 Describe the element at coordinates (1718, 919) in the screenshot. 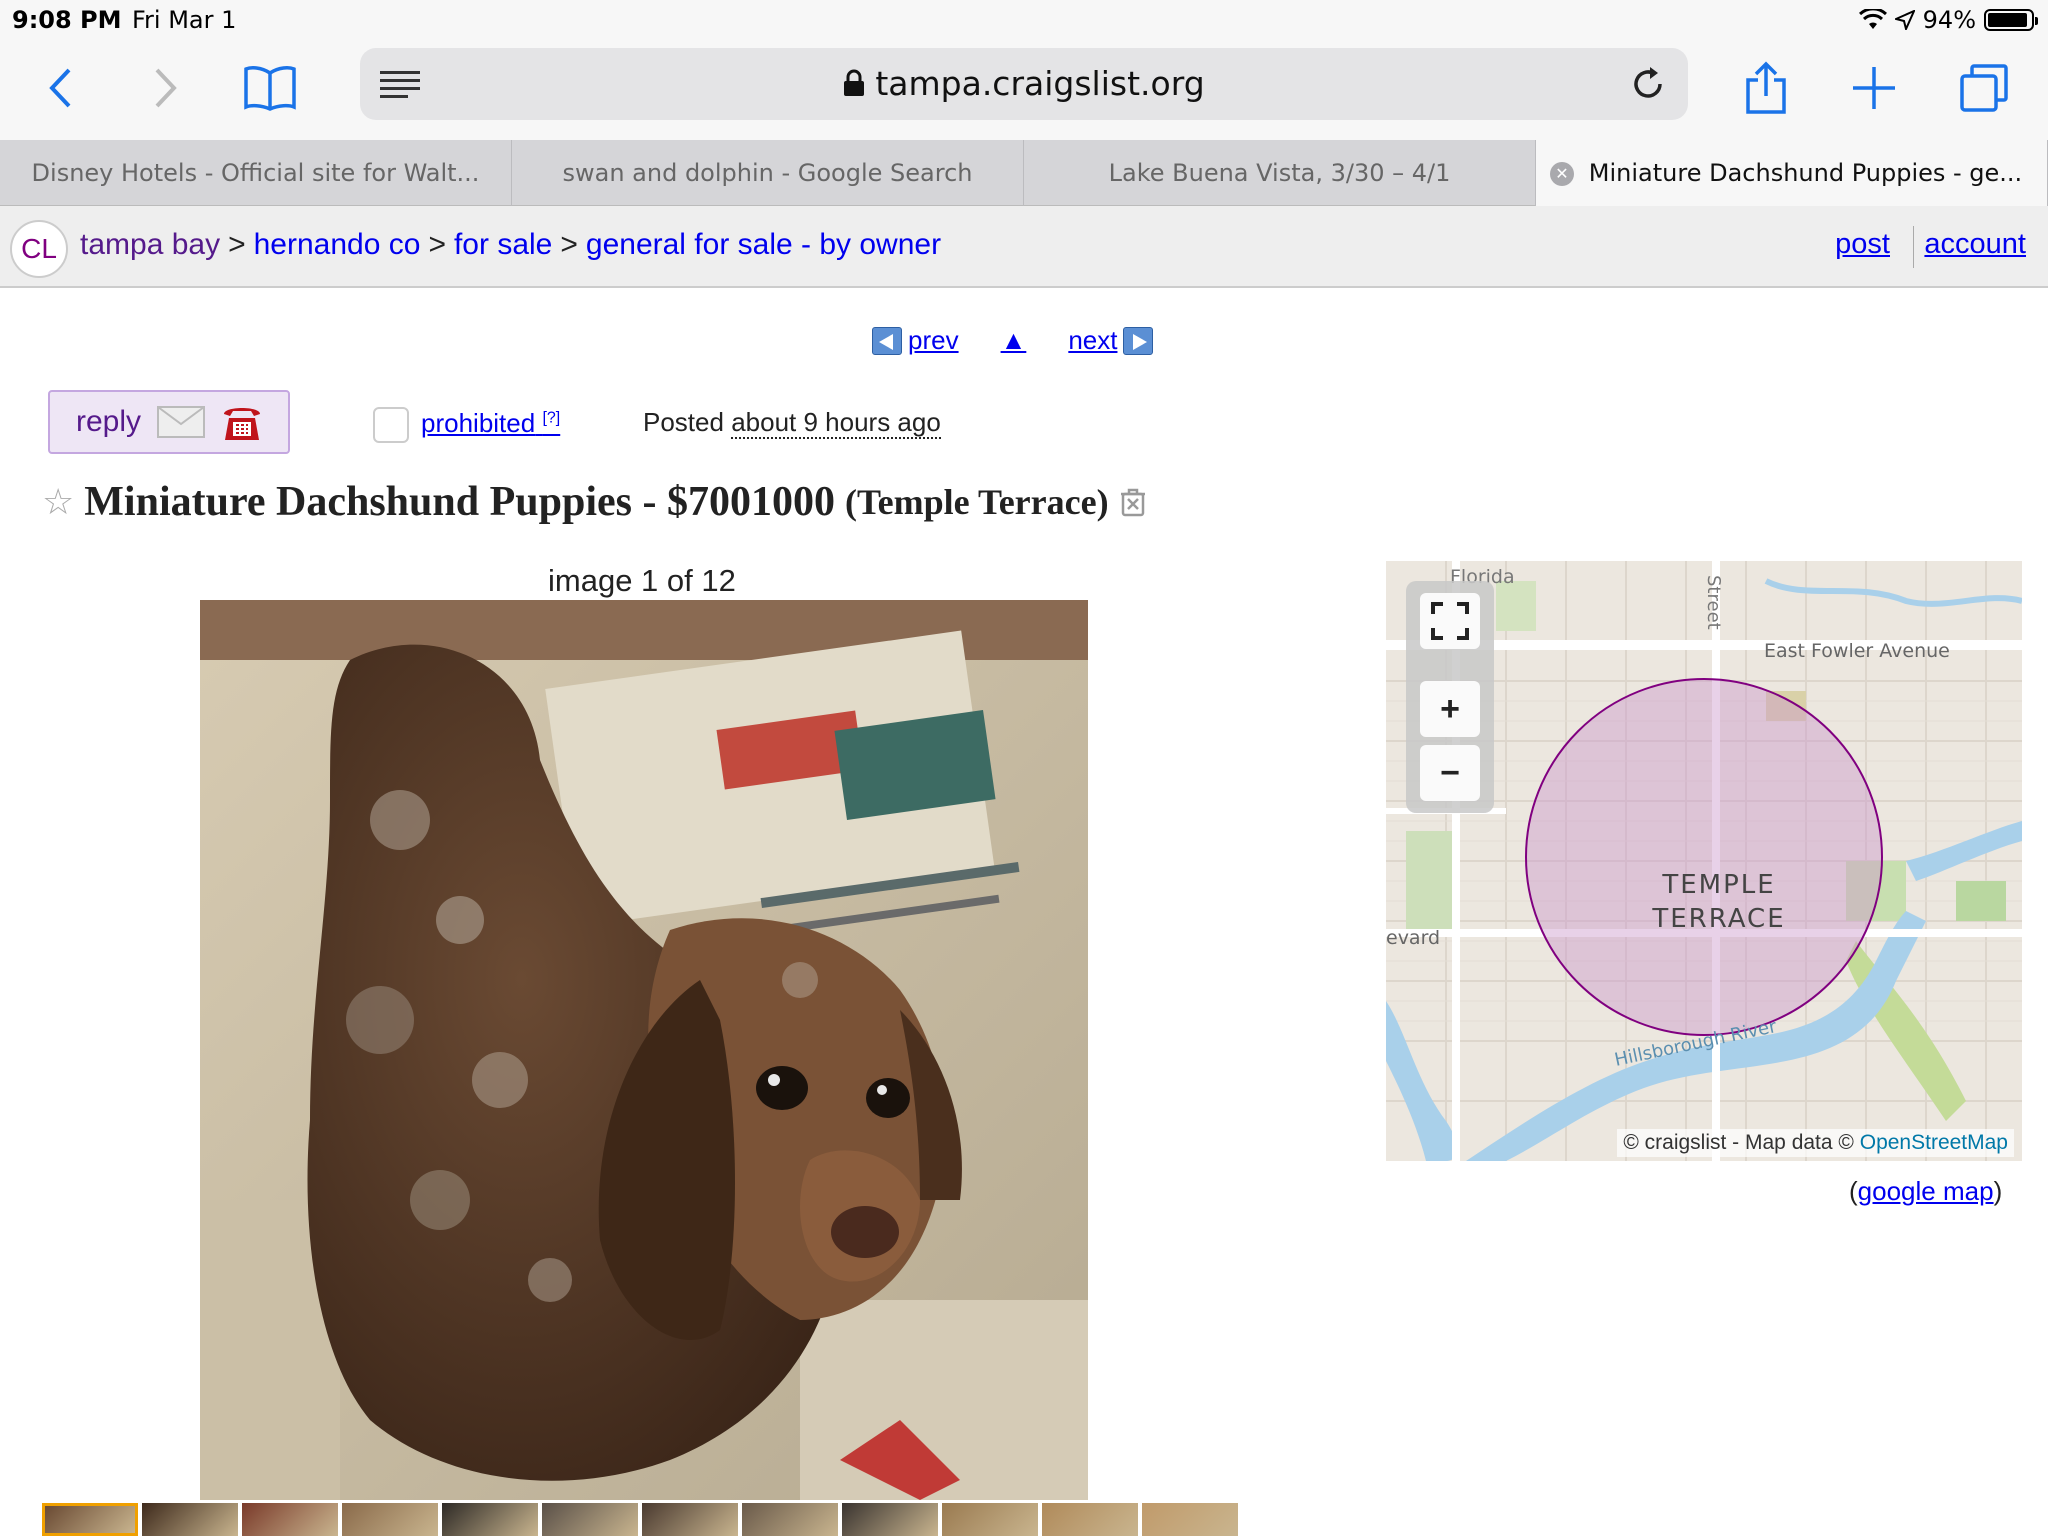

I see `map-label-terrace: TERRACE` at that location.